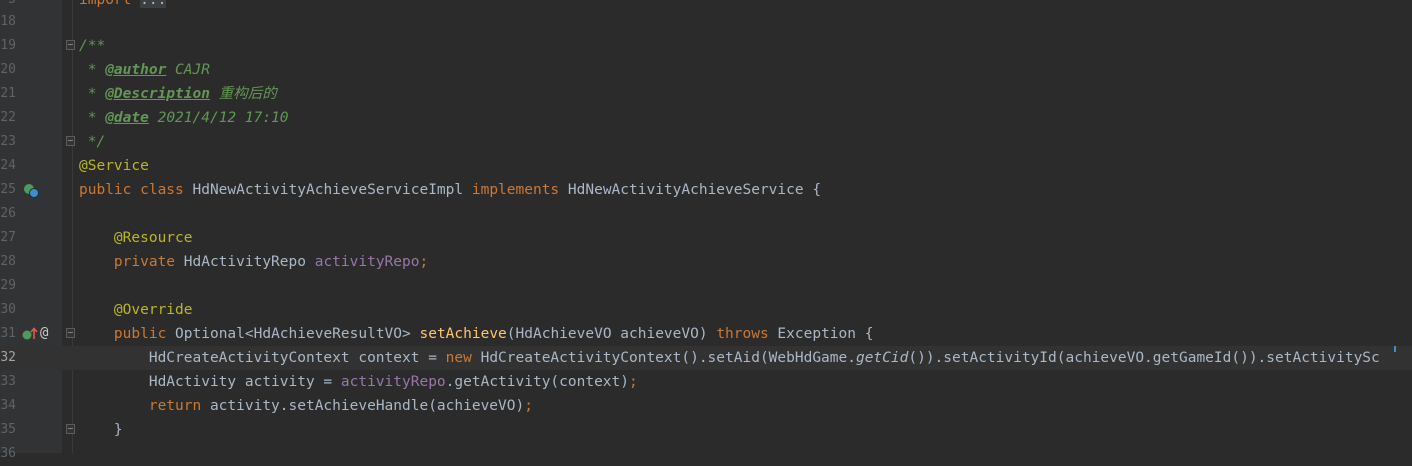  I want to click on code-line: 35 }, so click(706, 430).